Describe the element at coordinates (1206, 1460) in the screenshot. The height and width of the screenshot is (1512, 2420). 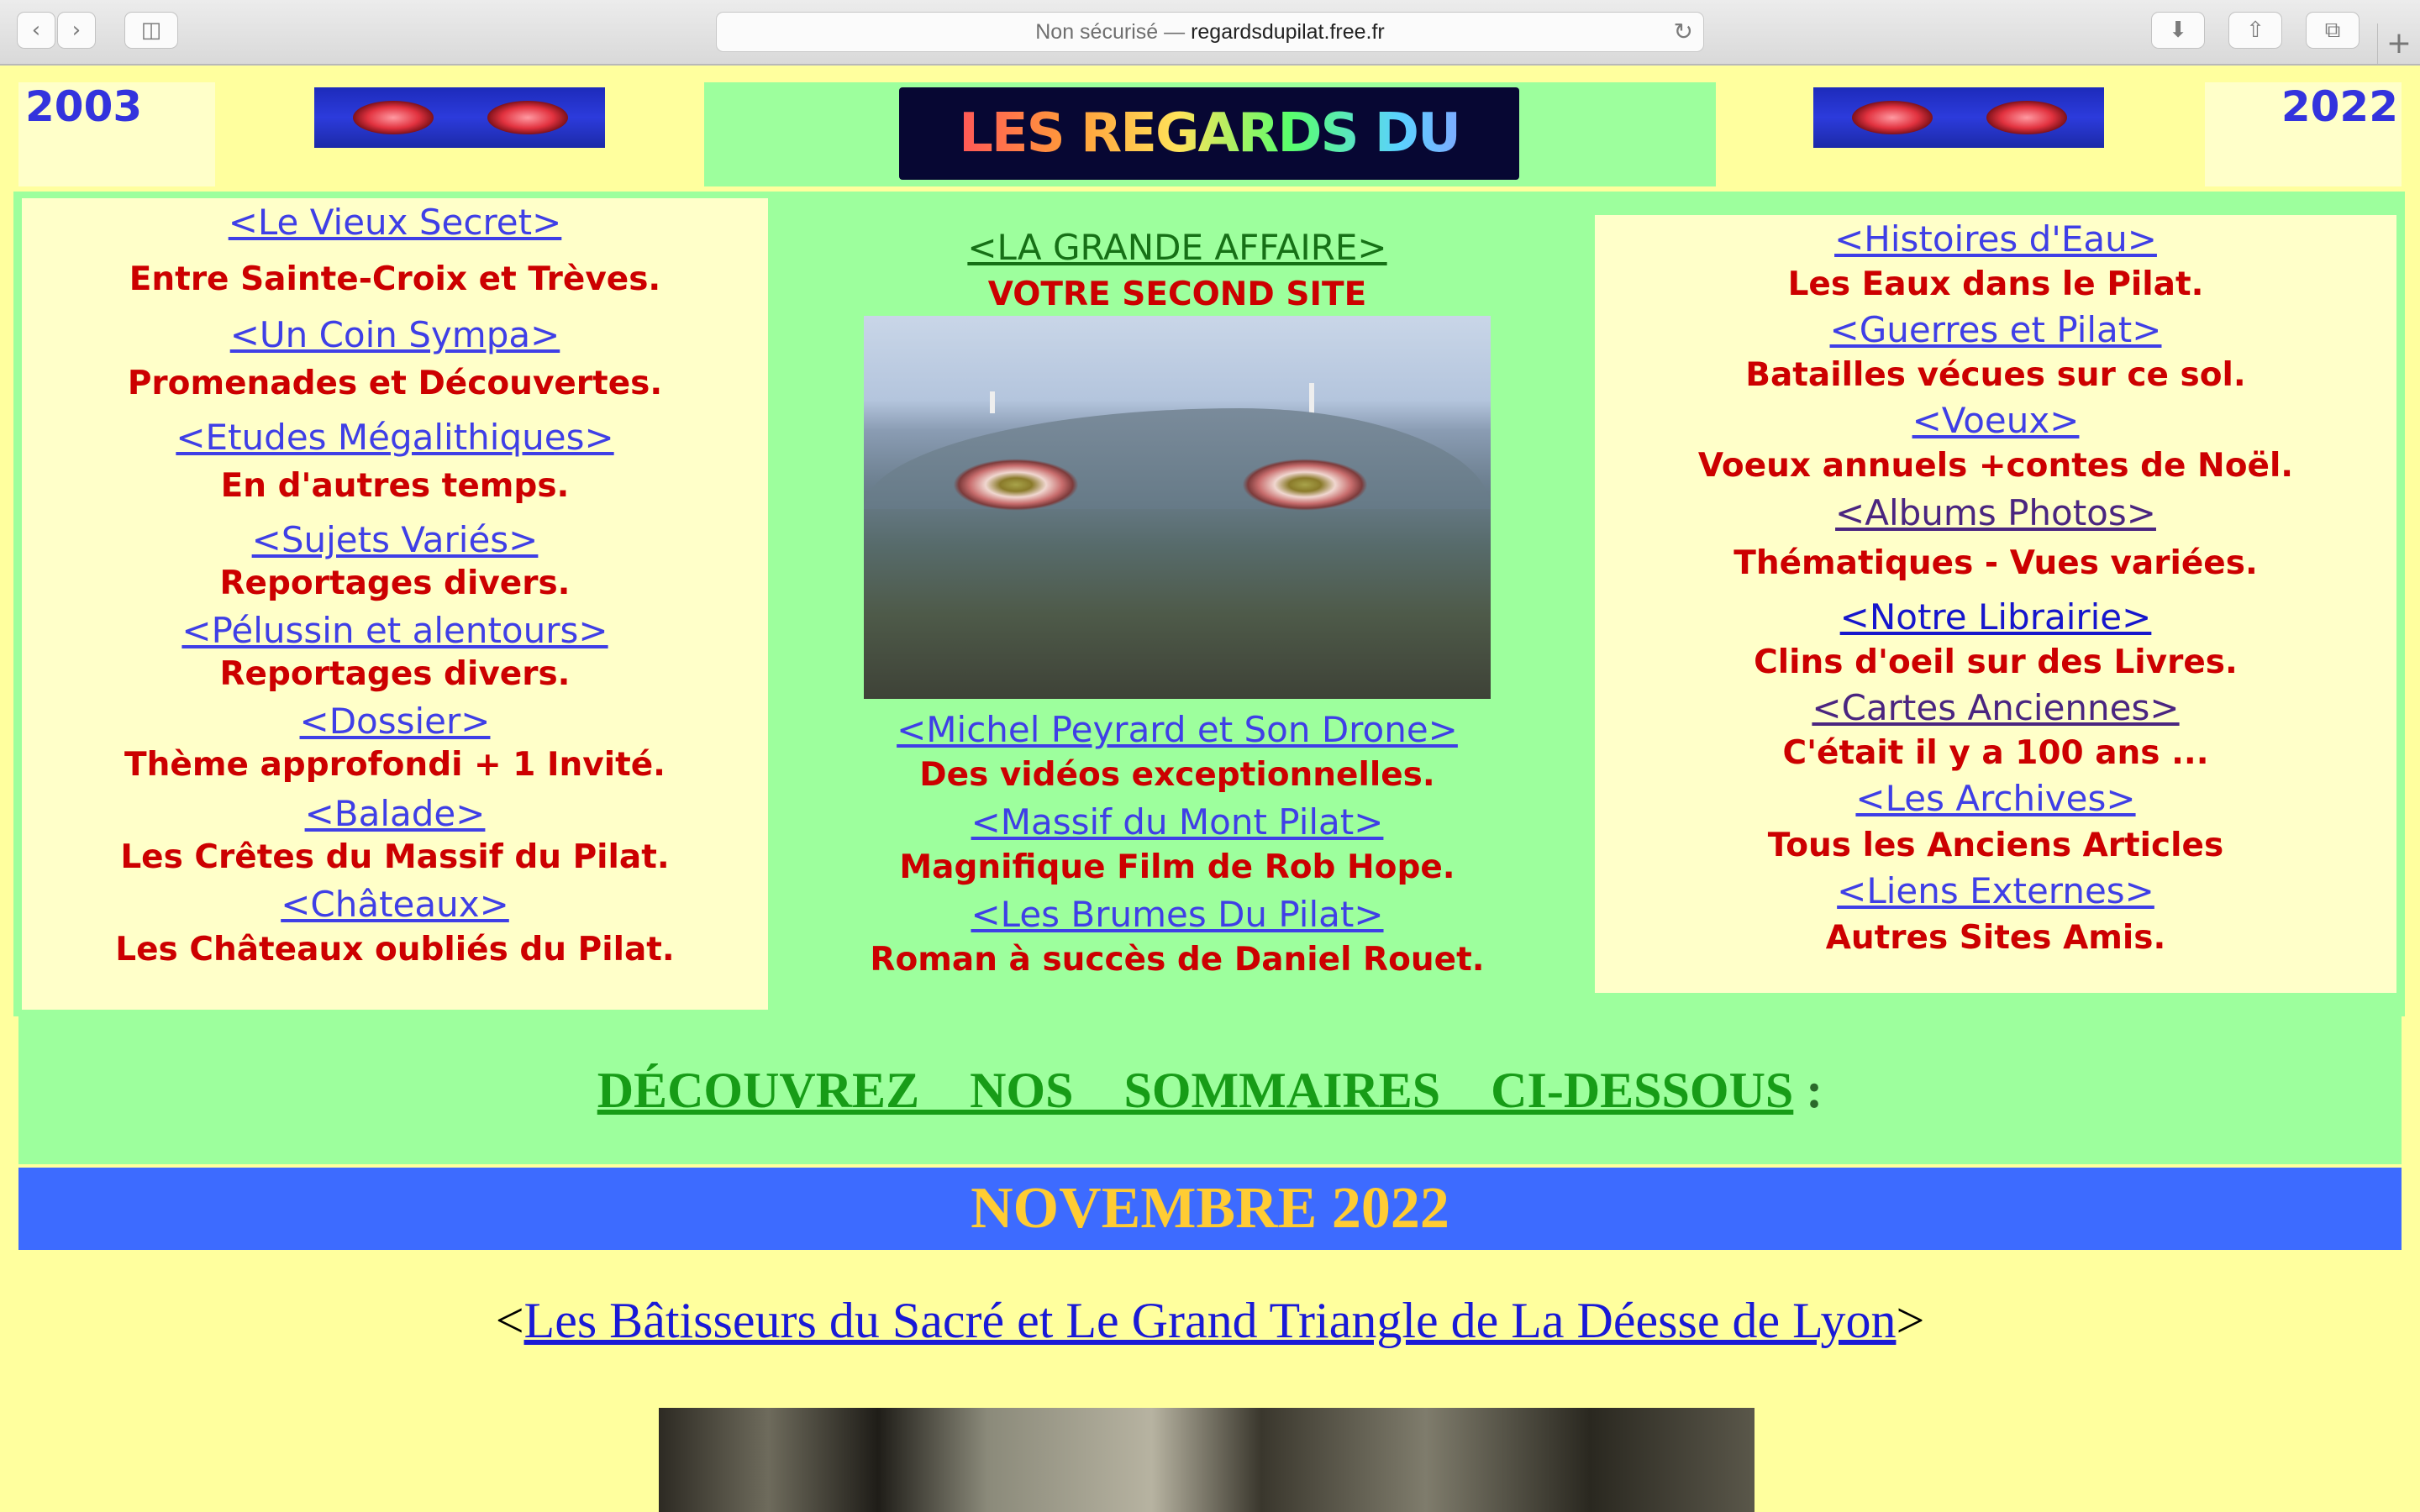
I see `article-photo` at that location.